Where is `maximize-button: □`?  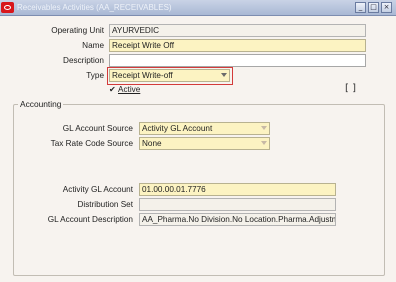
maximize-button: □ is located at coordinates (373, 7).